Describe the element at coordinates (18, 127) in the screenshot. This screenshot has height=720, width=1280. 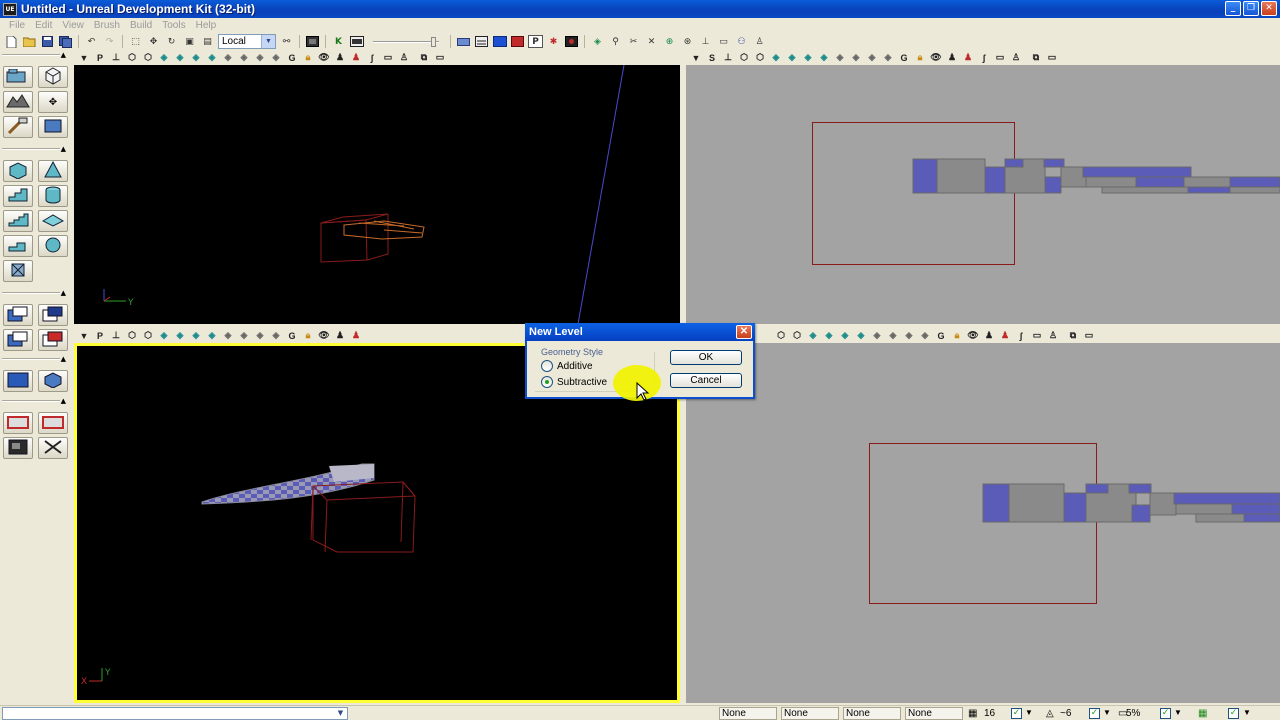
I see `texture-mode-button` at that location.